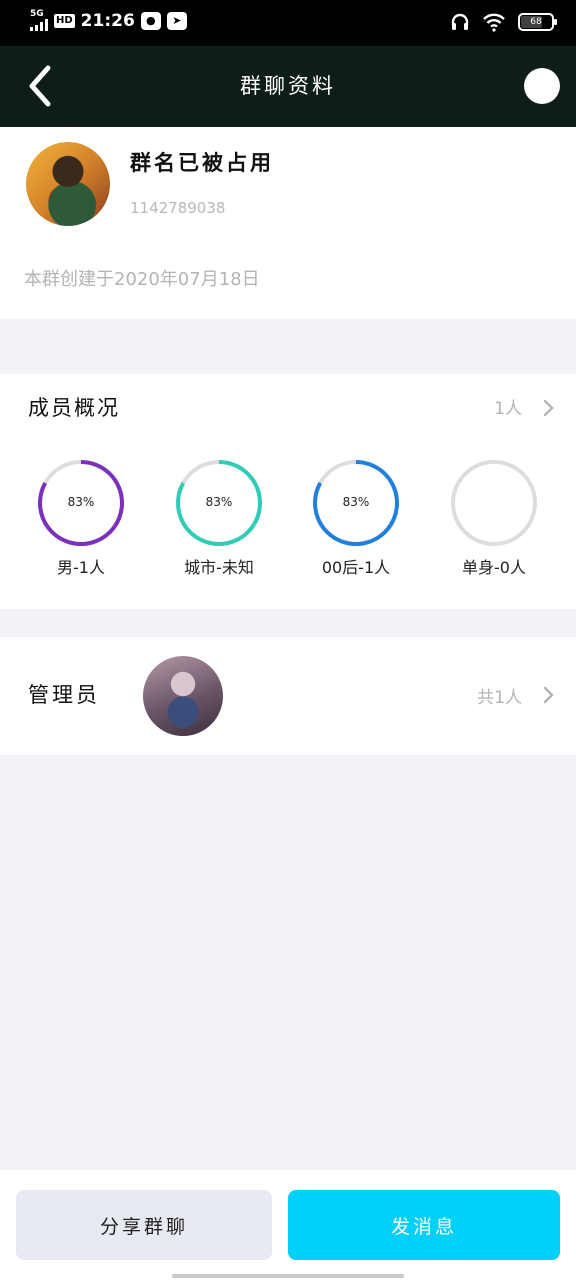 Image resolution: width=576 pixels, height=1280 pixels. I want to click on send-message-button: 发消息, so click(424, 1225).